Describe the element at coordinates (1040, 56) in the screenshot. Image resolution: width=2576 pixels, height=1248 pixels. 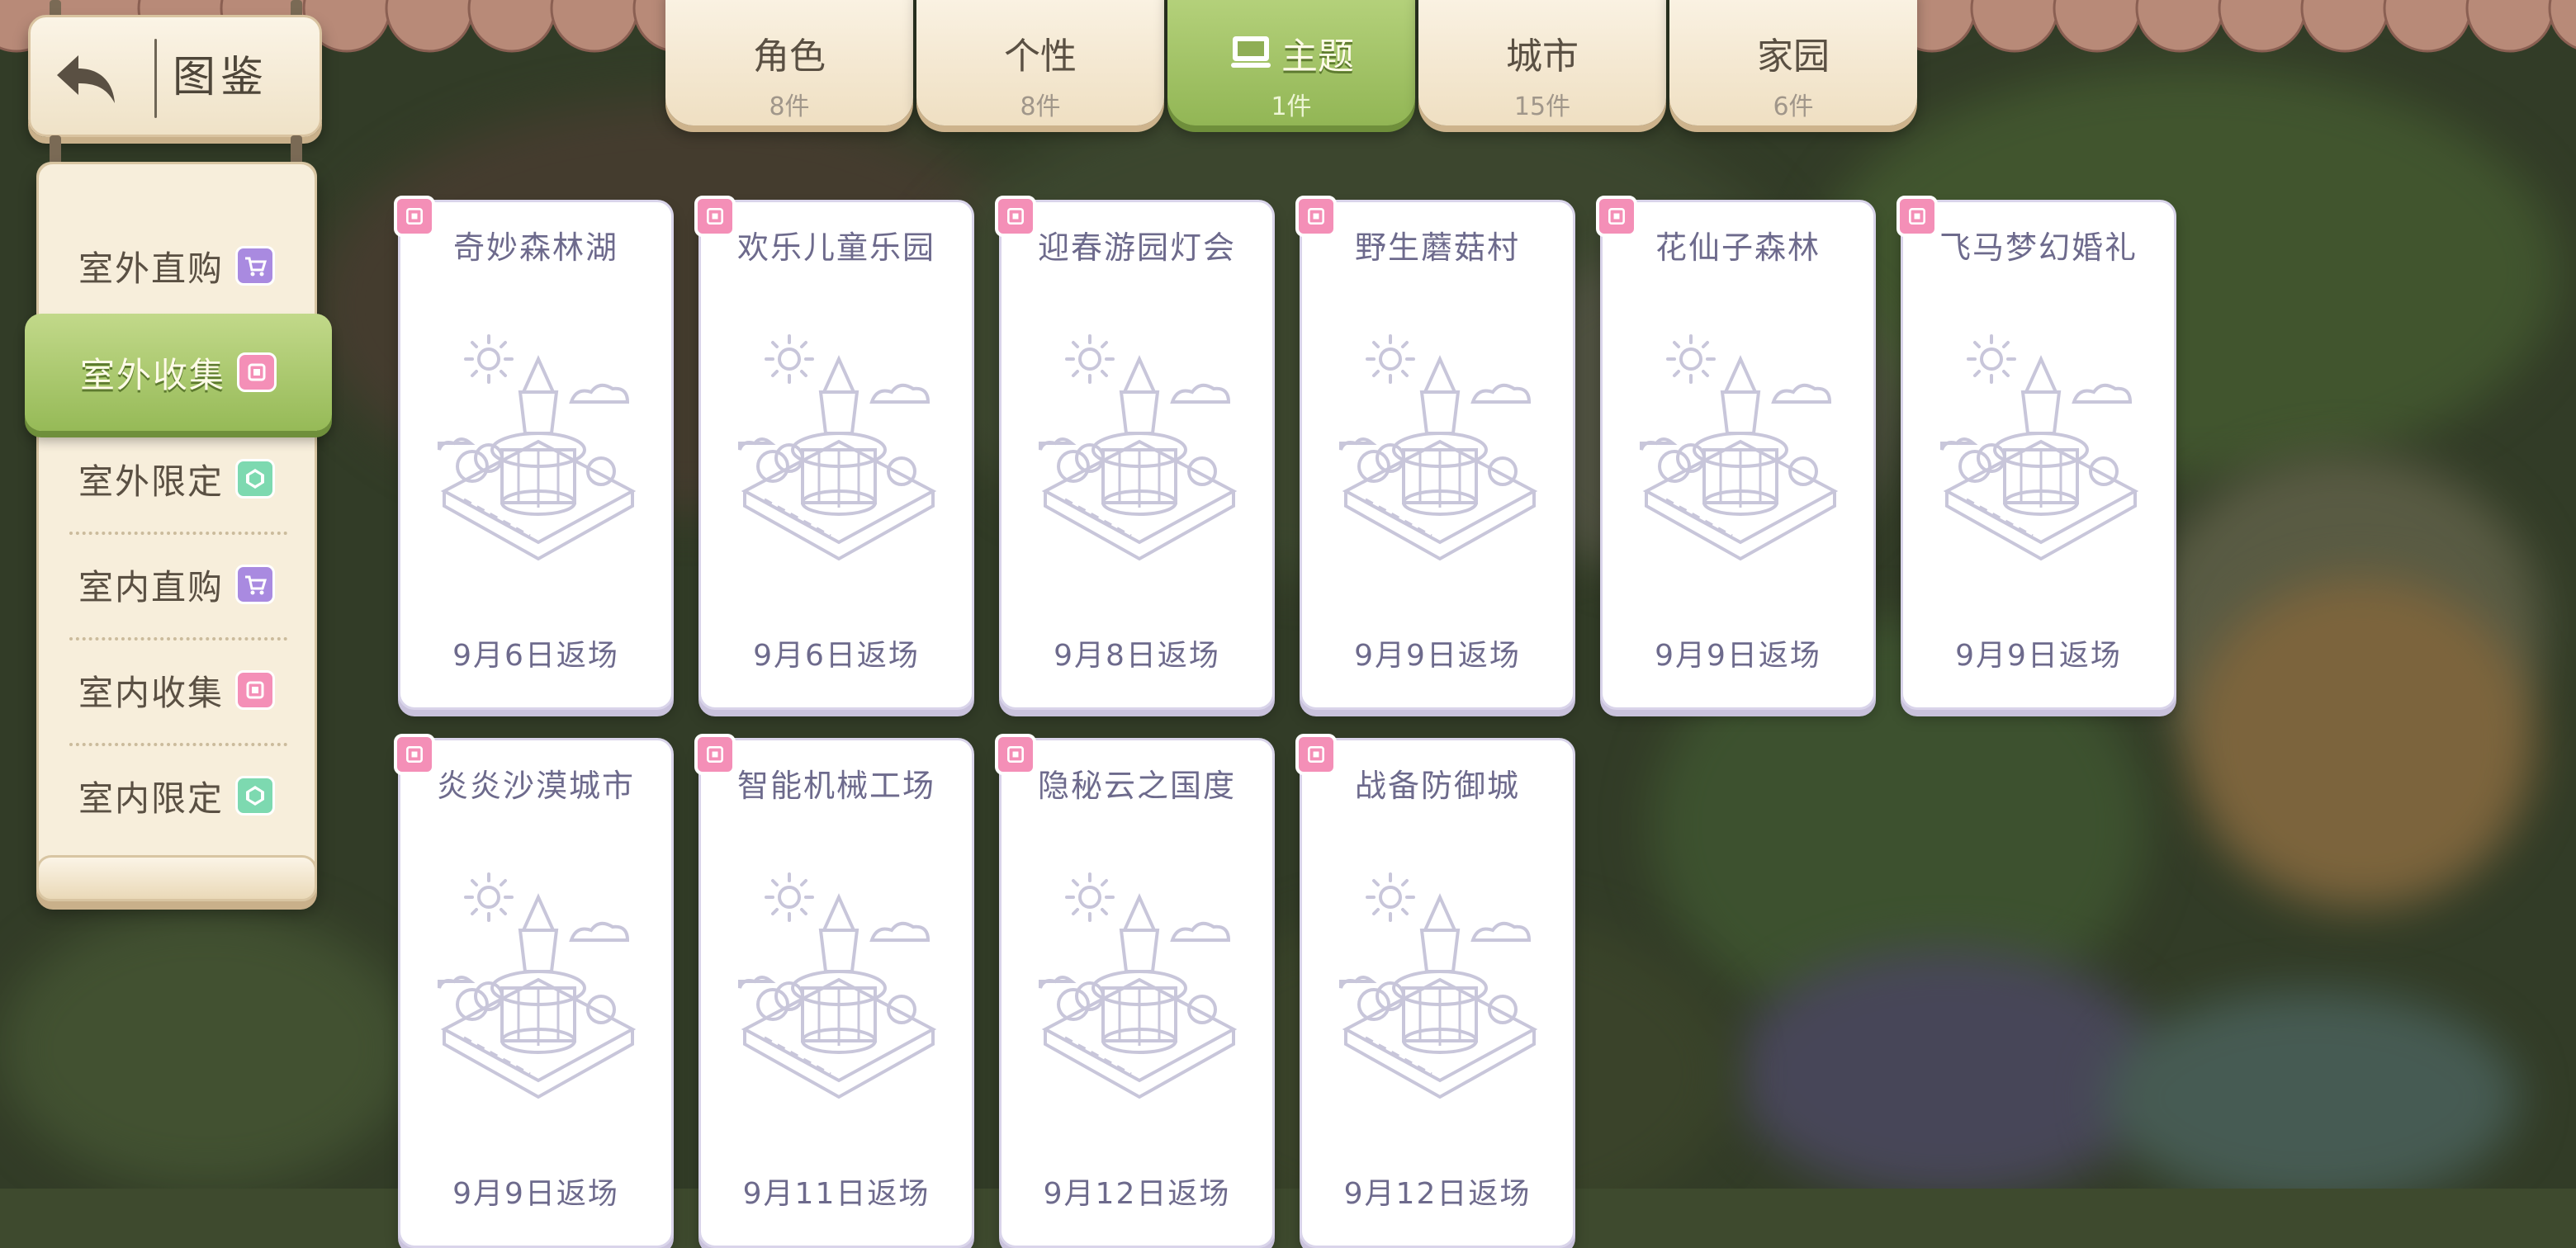
I see `tab-label: 个性` at that location.